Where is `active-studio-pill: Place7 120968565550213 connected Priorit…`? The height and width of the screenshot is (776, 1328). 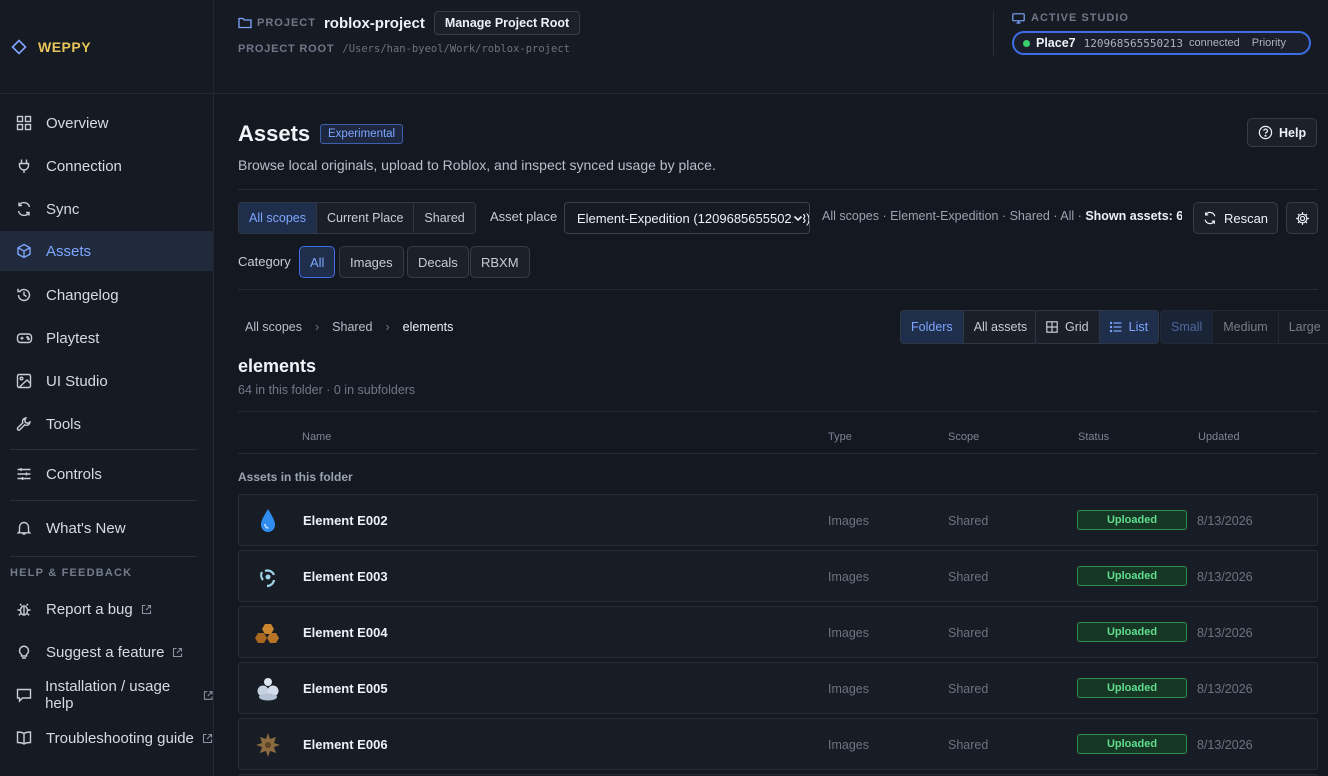
active-studio-pill: Place7 120968565550213 connected Priorit… is located at coordinates (1161, 43).